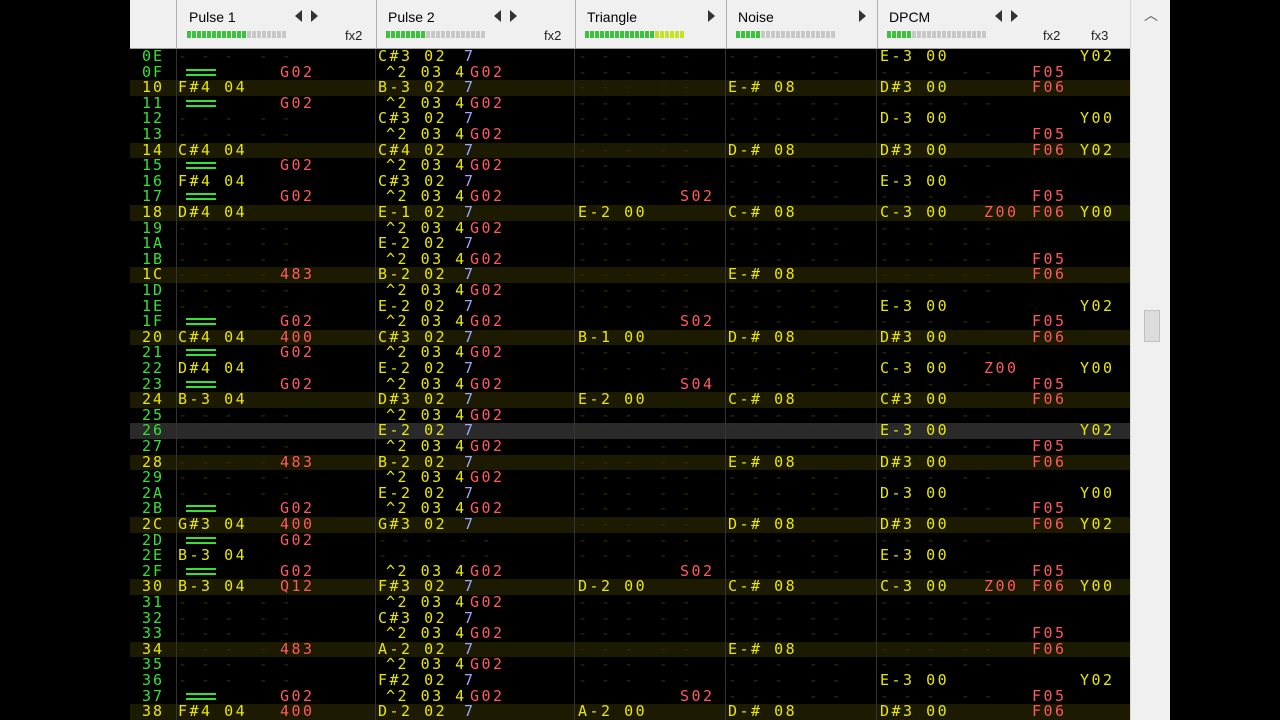  Describe the element at coordinates (756, 17) in the screenshot. I see `channel-name: Noise` at that location.